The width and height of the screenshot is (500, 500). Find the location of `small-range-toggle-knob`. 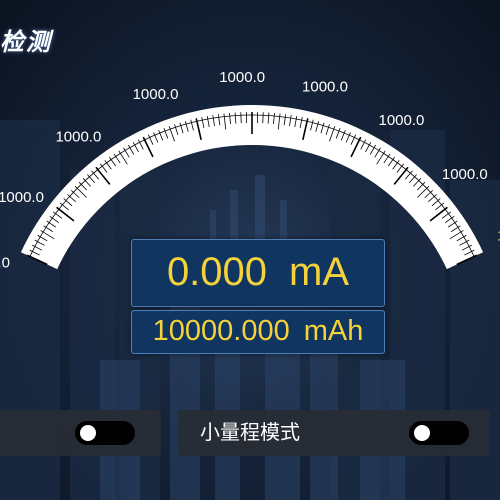

small-range-toggle-knob is located at coordinates (422, 433).